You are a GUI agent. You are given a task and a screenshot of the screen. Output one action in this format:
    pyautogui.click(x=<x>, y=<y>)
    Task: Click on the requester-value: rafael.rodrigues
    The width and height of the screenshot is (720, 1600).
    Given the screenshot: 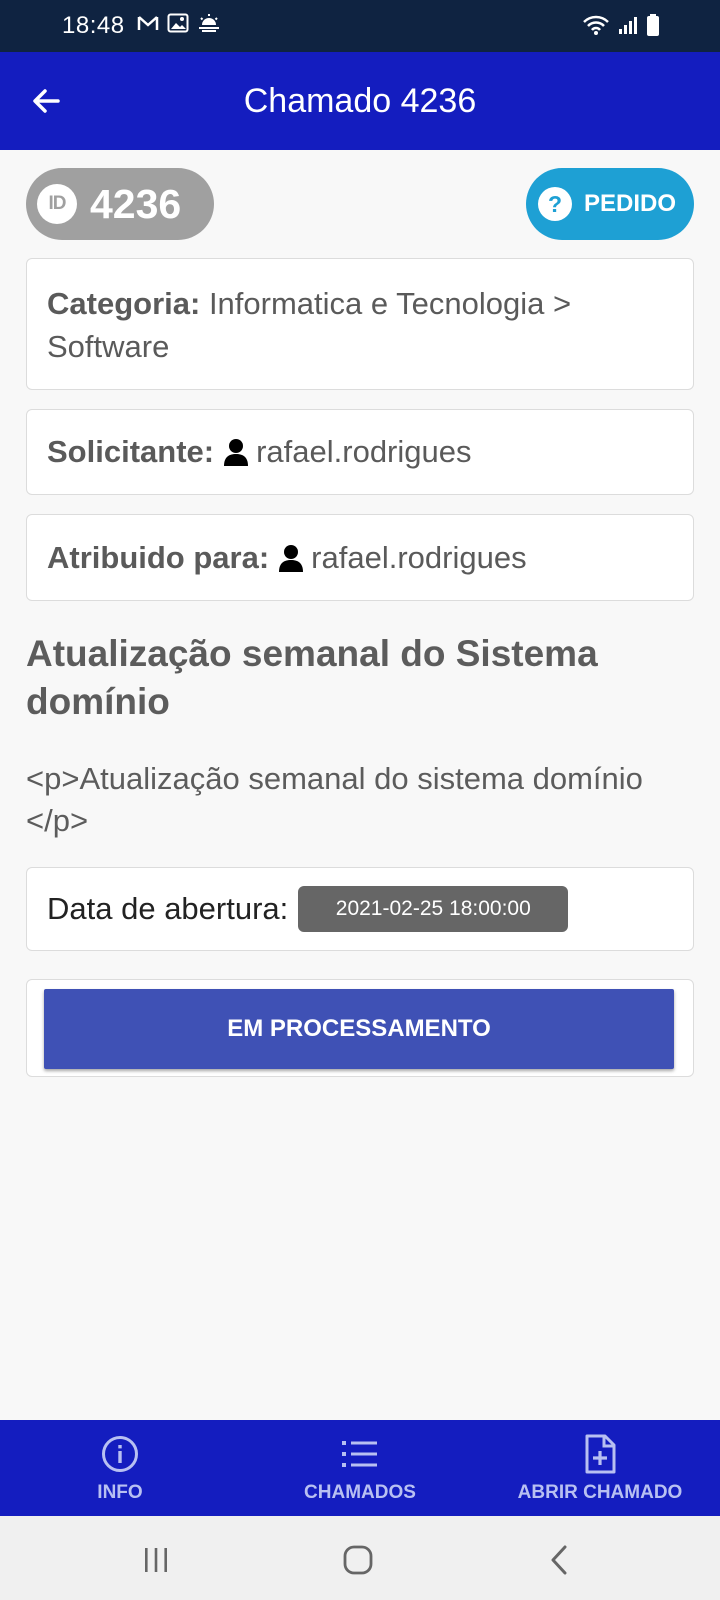 What is the action you would take?
    pyautogui.click(x=364, y=451)
    